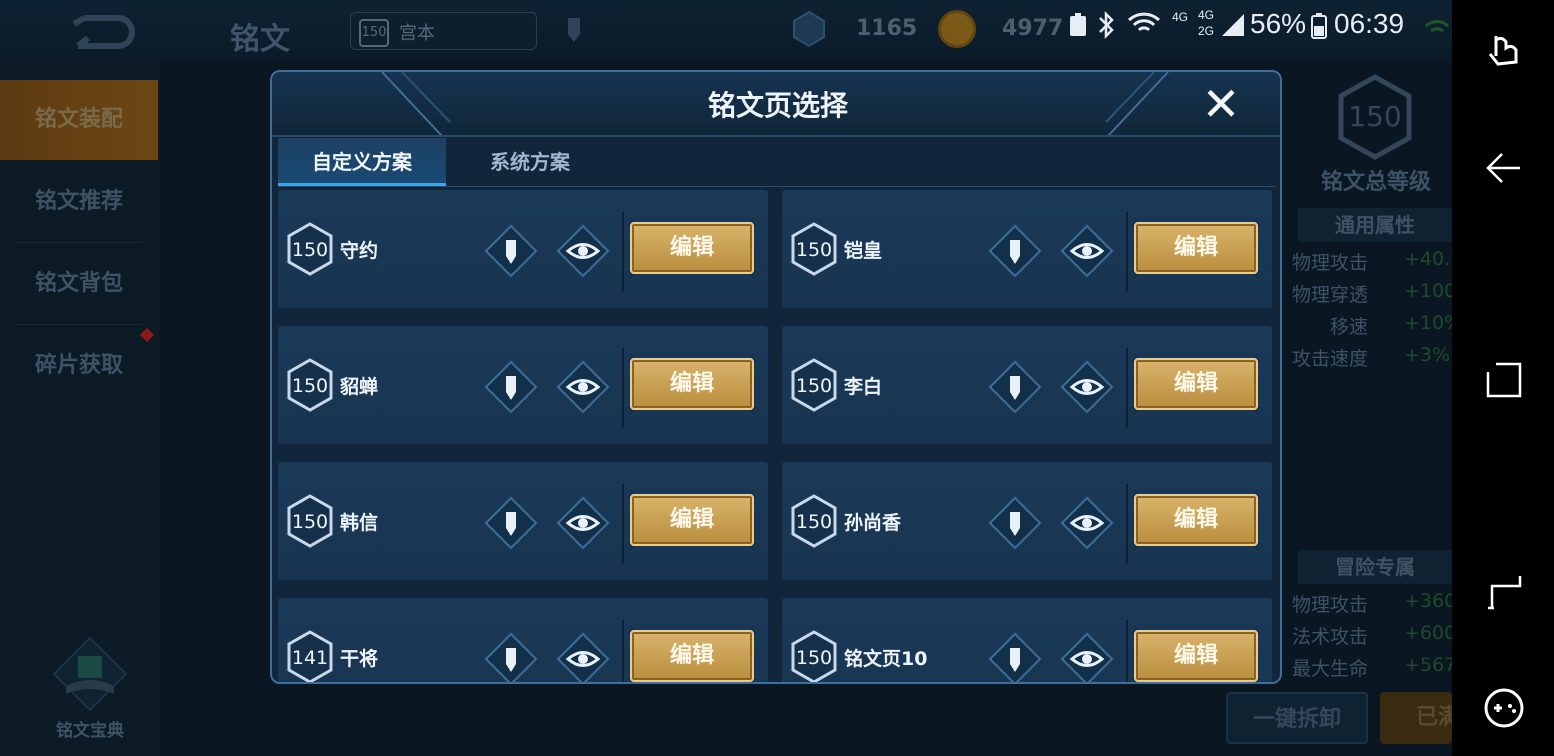  I want to click on page-name: 貂蝉, so click(359, 387).